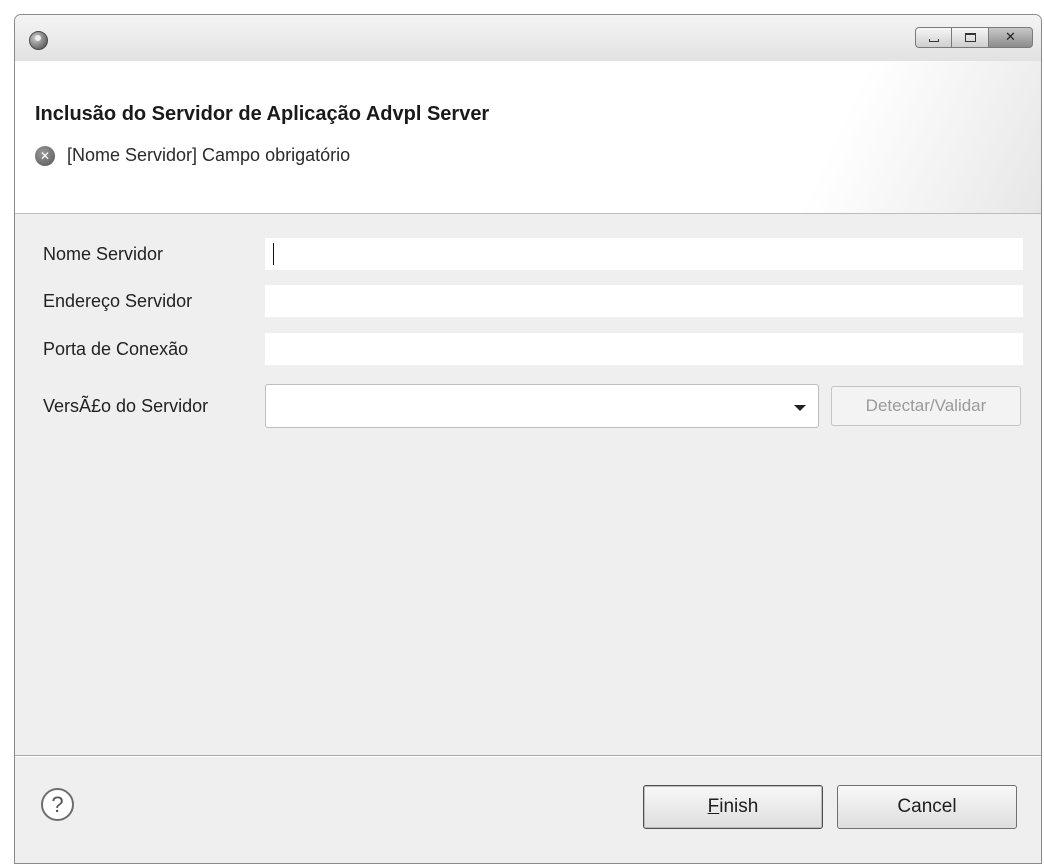 The height and width of the screenshot is (866, 1044). Describe the element at coordinates (644, 301) in the screenshot. I see `endereco-servidor-input` at that location.